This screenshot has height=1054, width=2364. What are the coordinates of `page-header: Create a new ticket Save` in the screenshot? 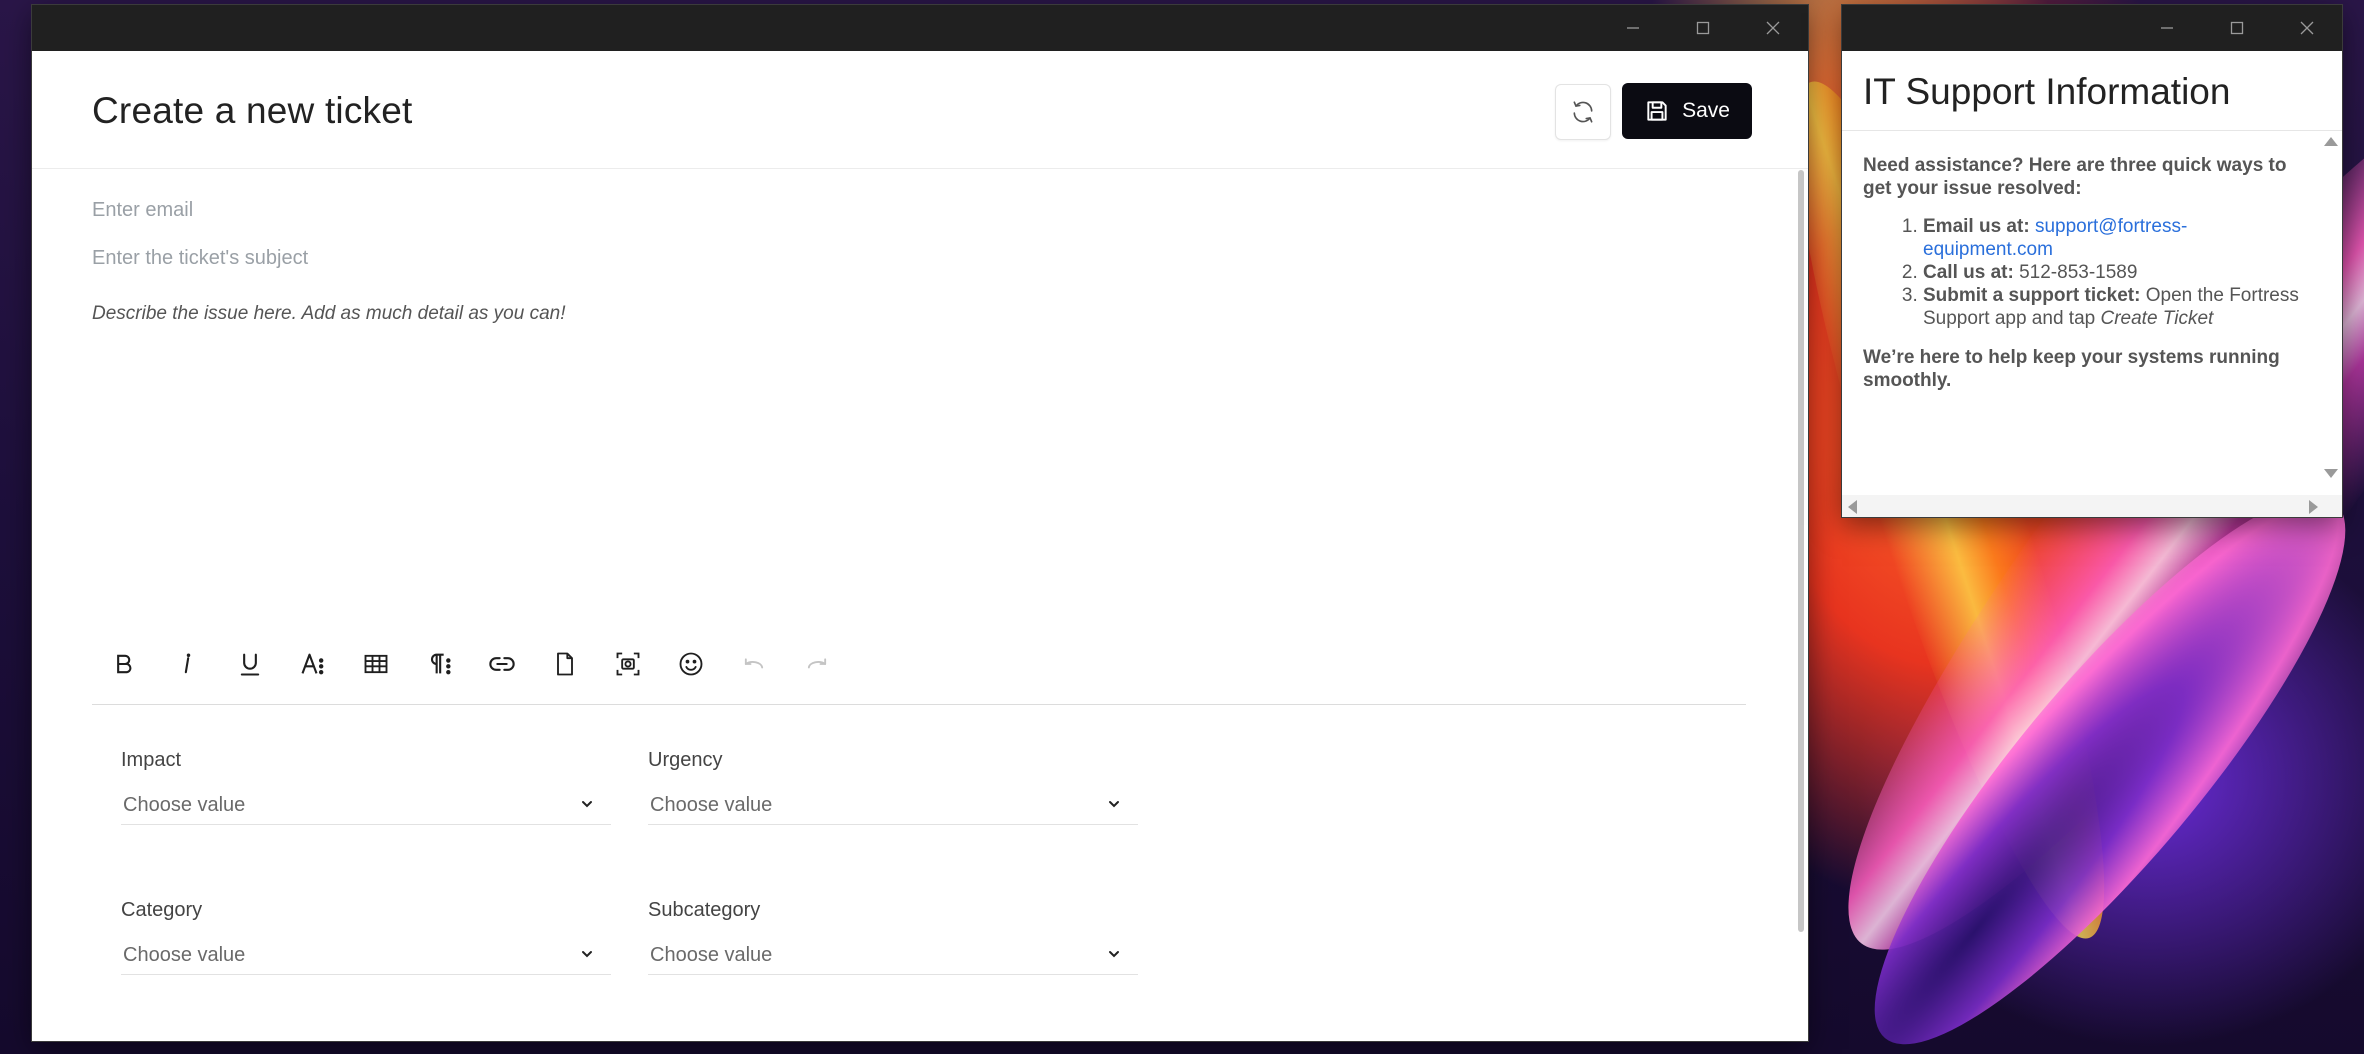 It's located at (920, 110).